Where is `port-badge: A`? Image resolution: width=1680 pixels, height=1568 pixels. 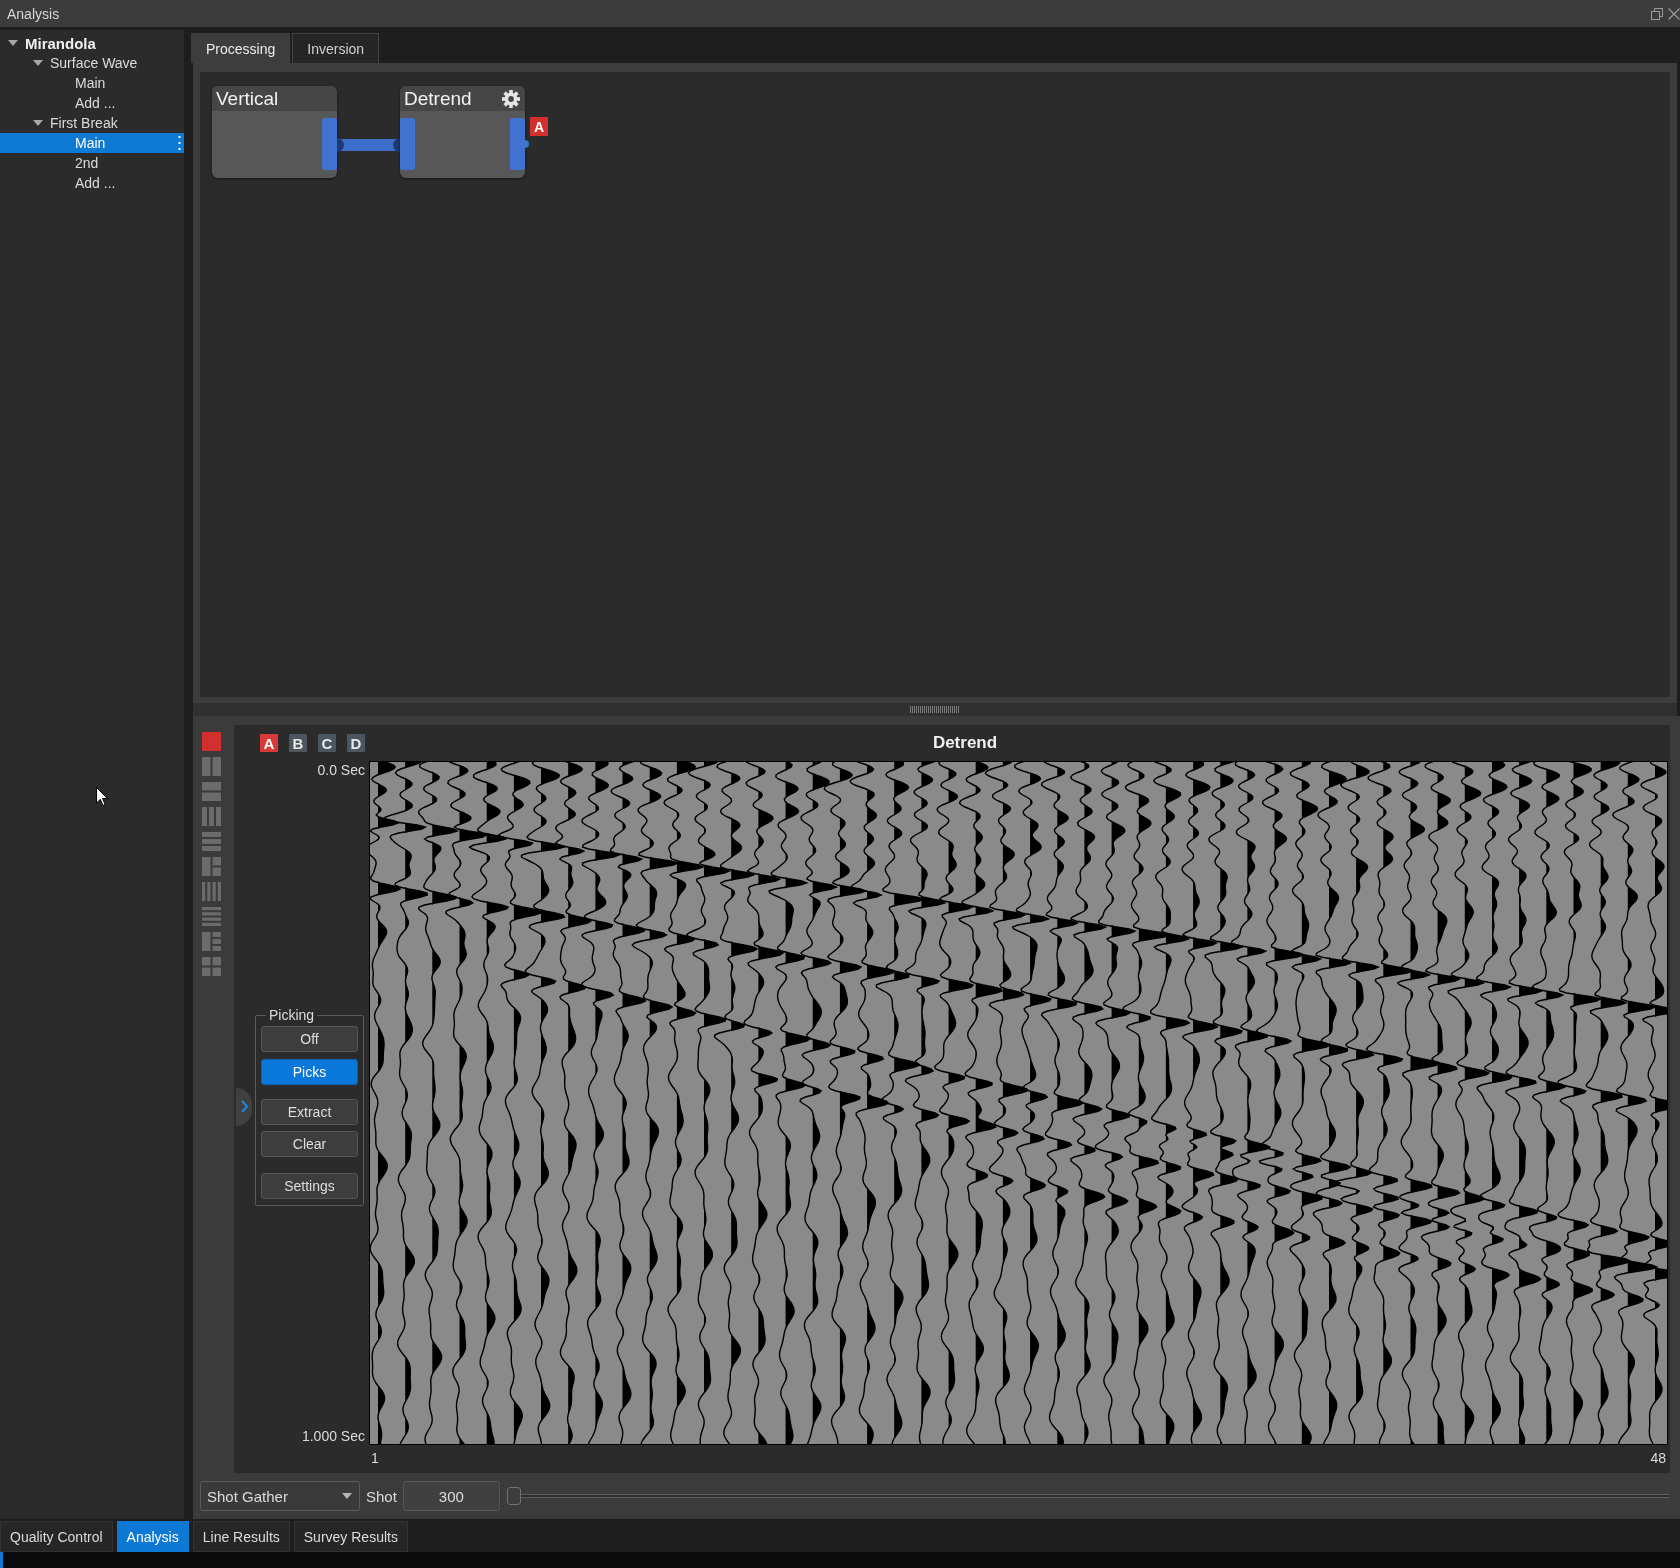 port-badge: A is located at coordinates (539, 126).